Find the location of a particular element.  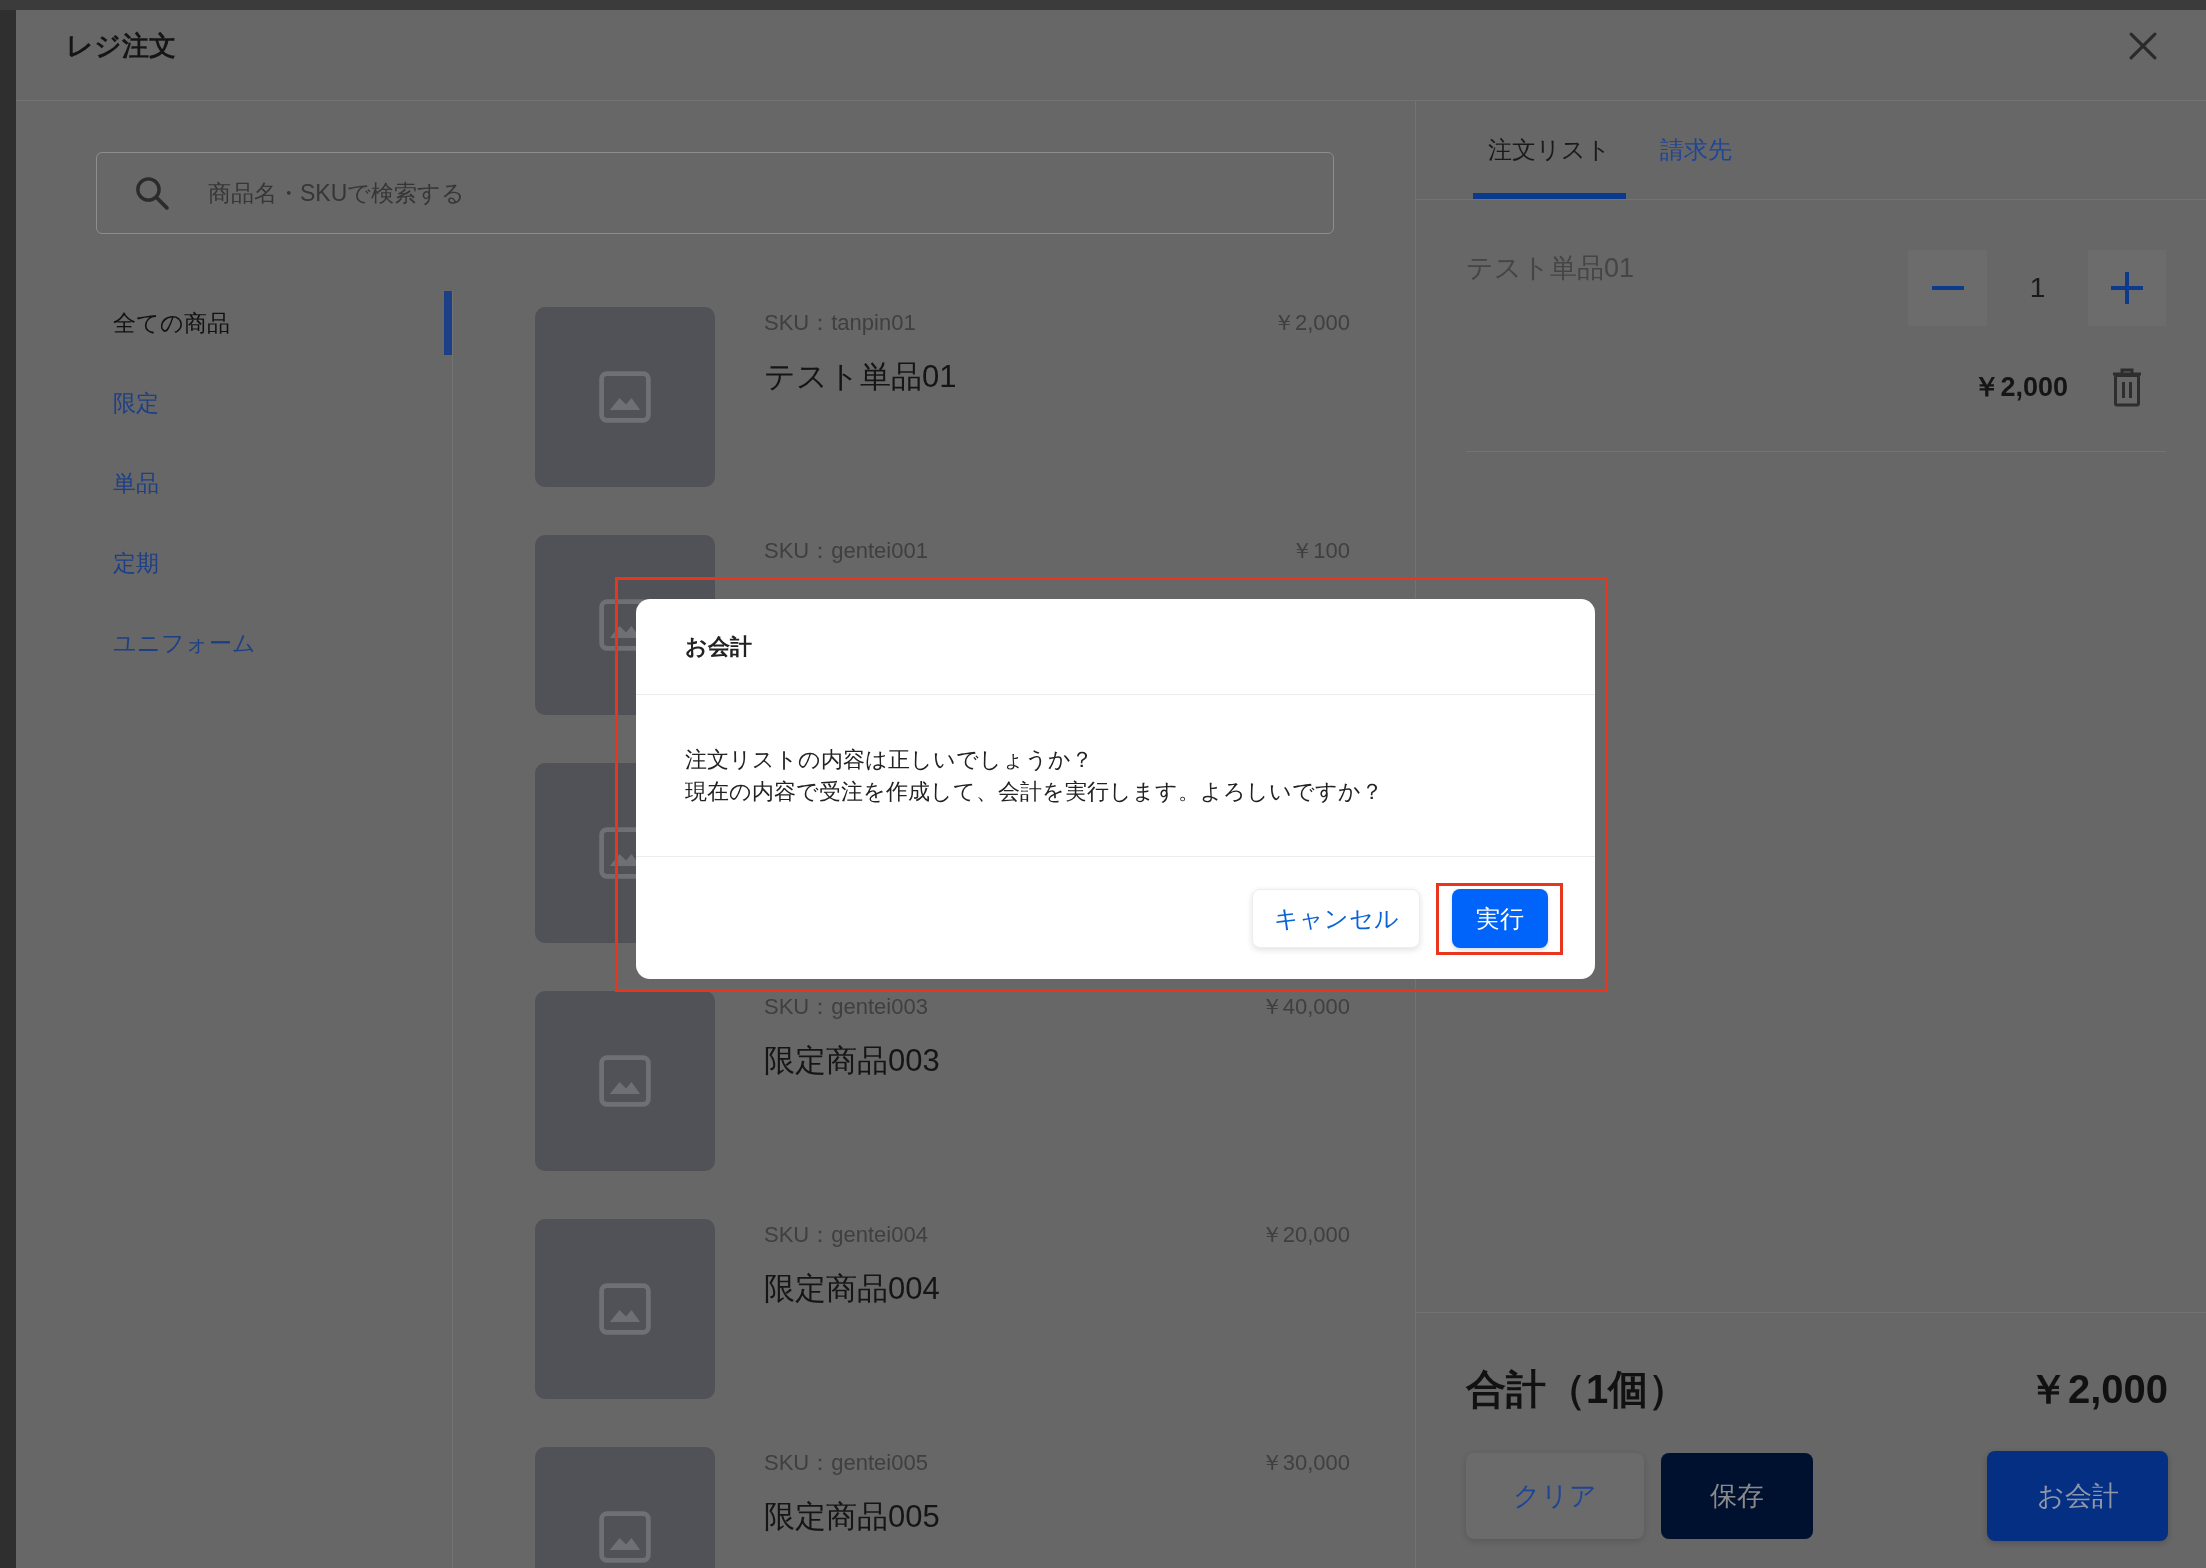

trash-icon is located at coordinates (2127, 387).